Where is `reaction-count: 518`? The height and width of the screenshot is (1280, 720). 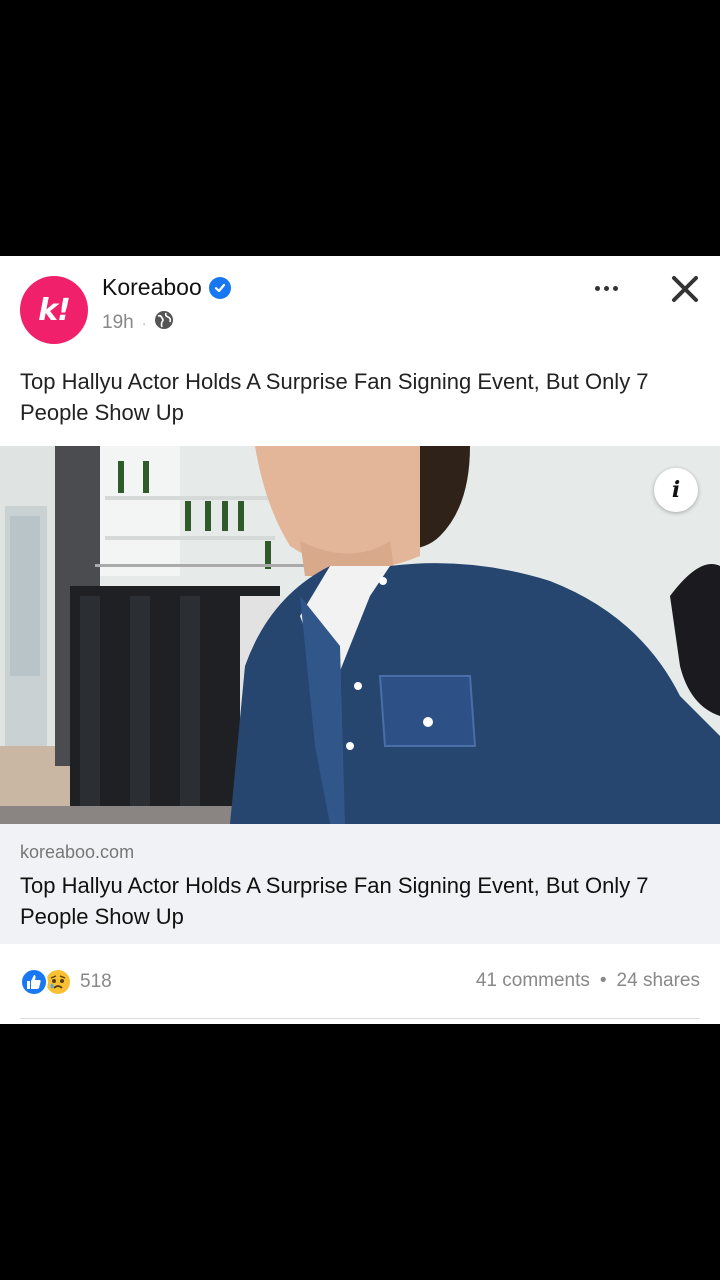 reaction-count: 518 is located at coordinates (96, 981).